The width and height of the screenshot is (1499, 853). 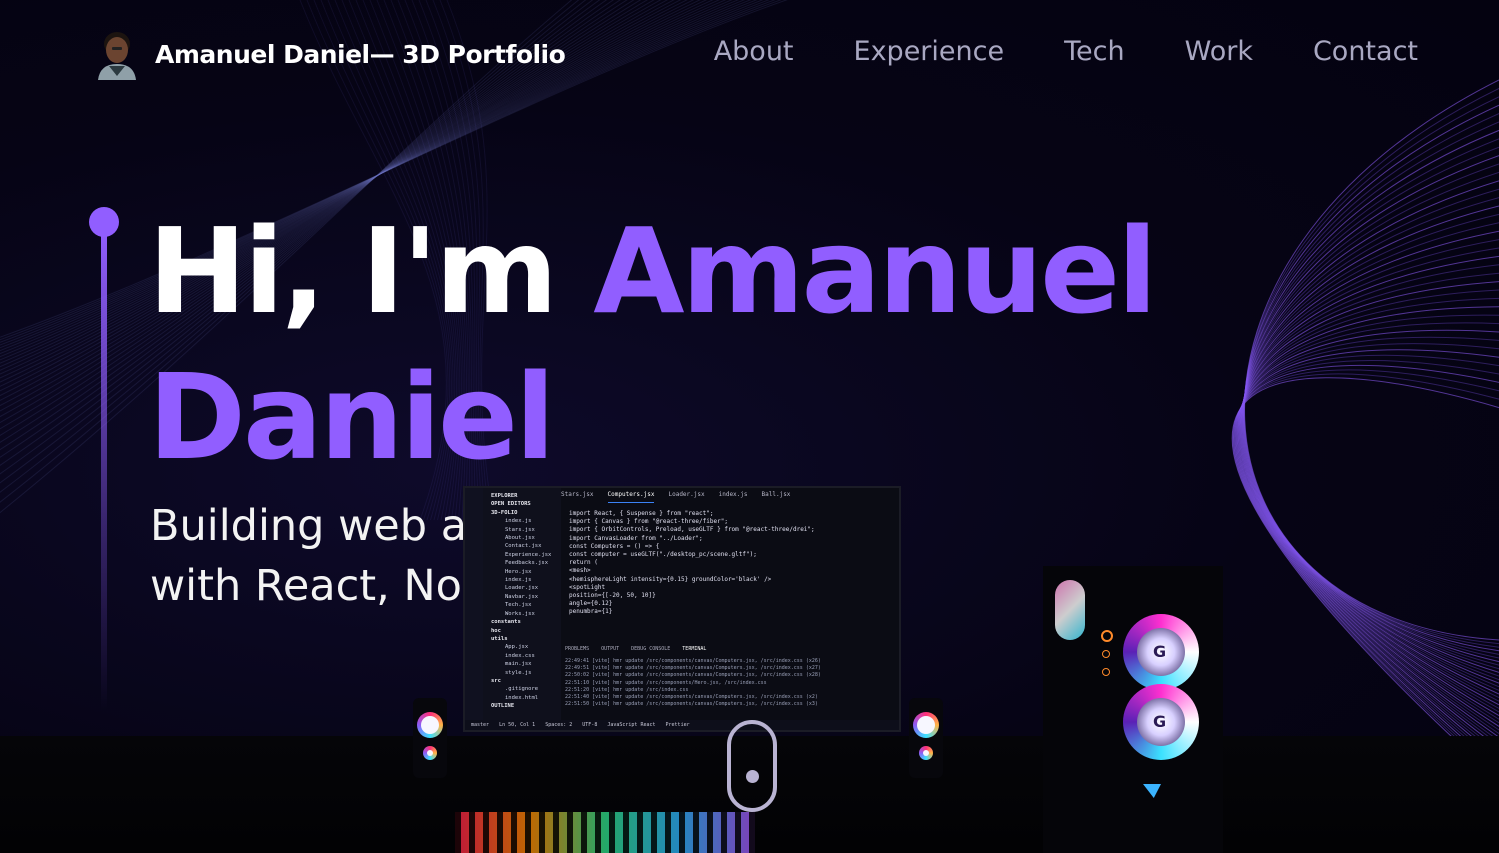 I want to click on explorer-item: Hero.jsx, so click(x=522, y=572).